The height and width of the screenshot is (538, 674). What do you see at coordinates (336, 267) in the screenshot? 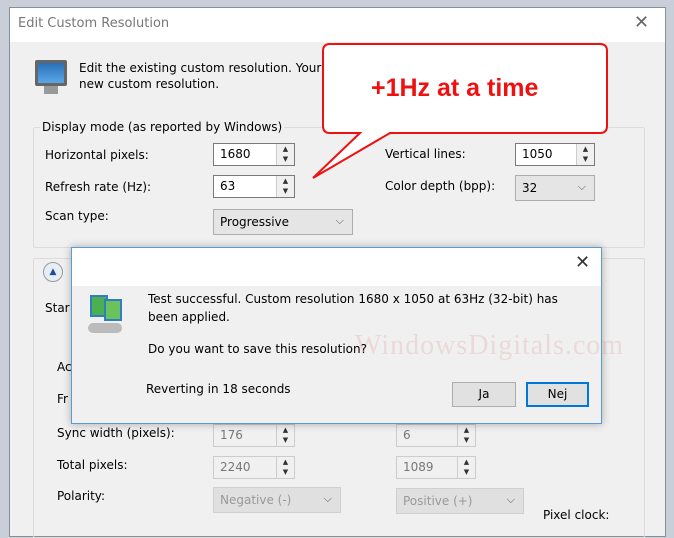
I see `dialog-title-bar` at bounding box center [336, 267].